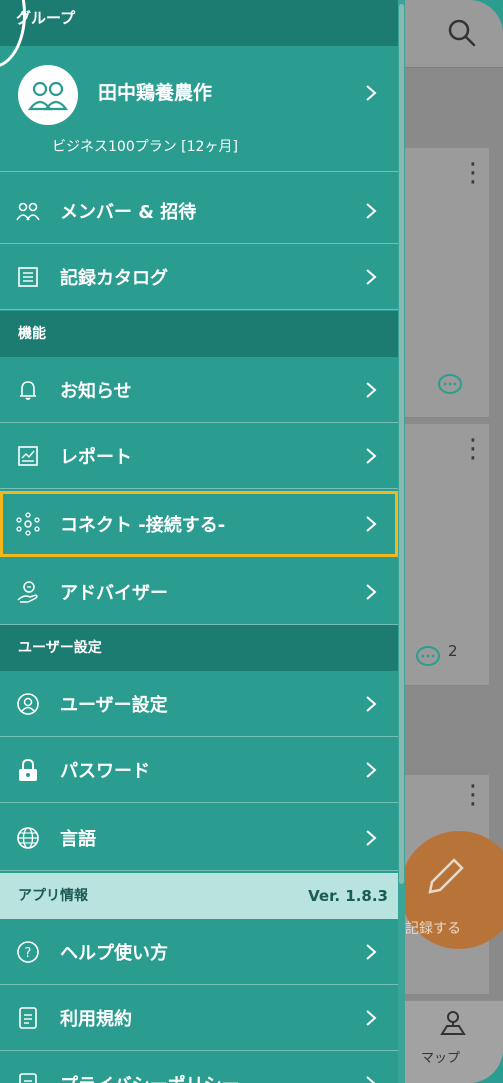 Image resolution: width=503 pixels, height=1083 pixels. I want to click on menu-item-label: パスワード, so click(105, 771).